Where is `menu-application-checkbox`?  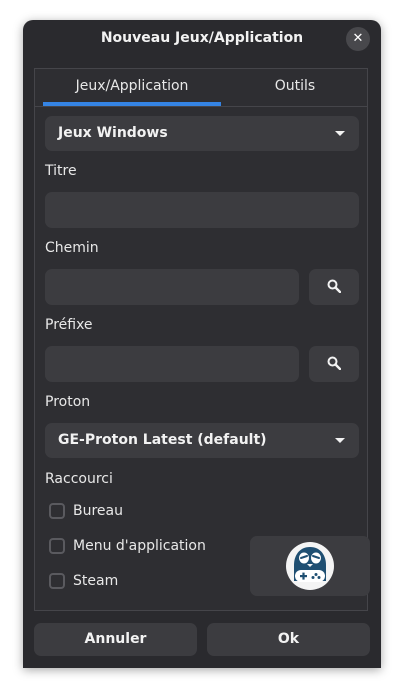 menu-application-checkbox is located at coordinates (57, 546).